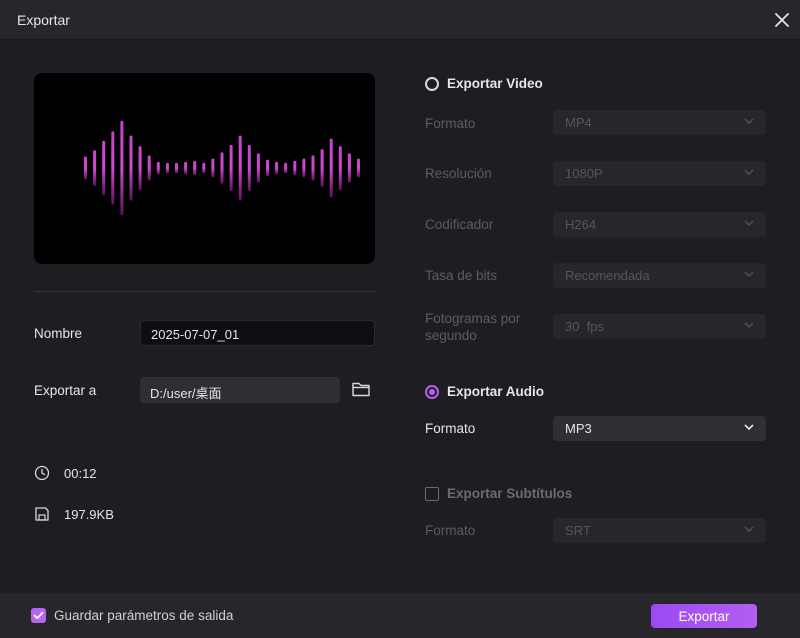 The width and height of the screenshot is (800, 638). What do you see at coordinates (659, 275) in the screenshot?
I see `bitrate-select: Recomendada` at bounding box center [659, 275].